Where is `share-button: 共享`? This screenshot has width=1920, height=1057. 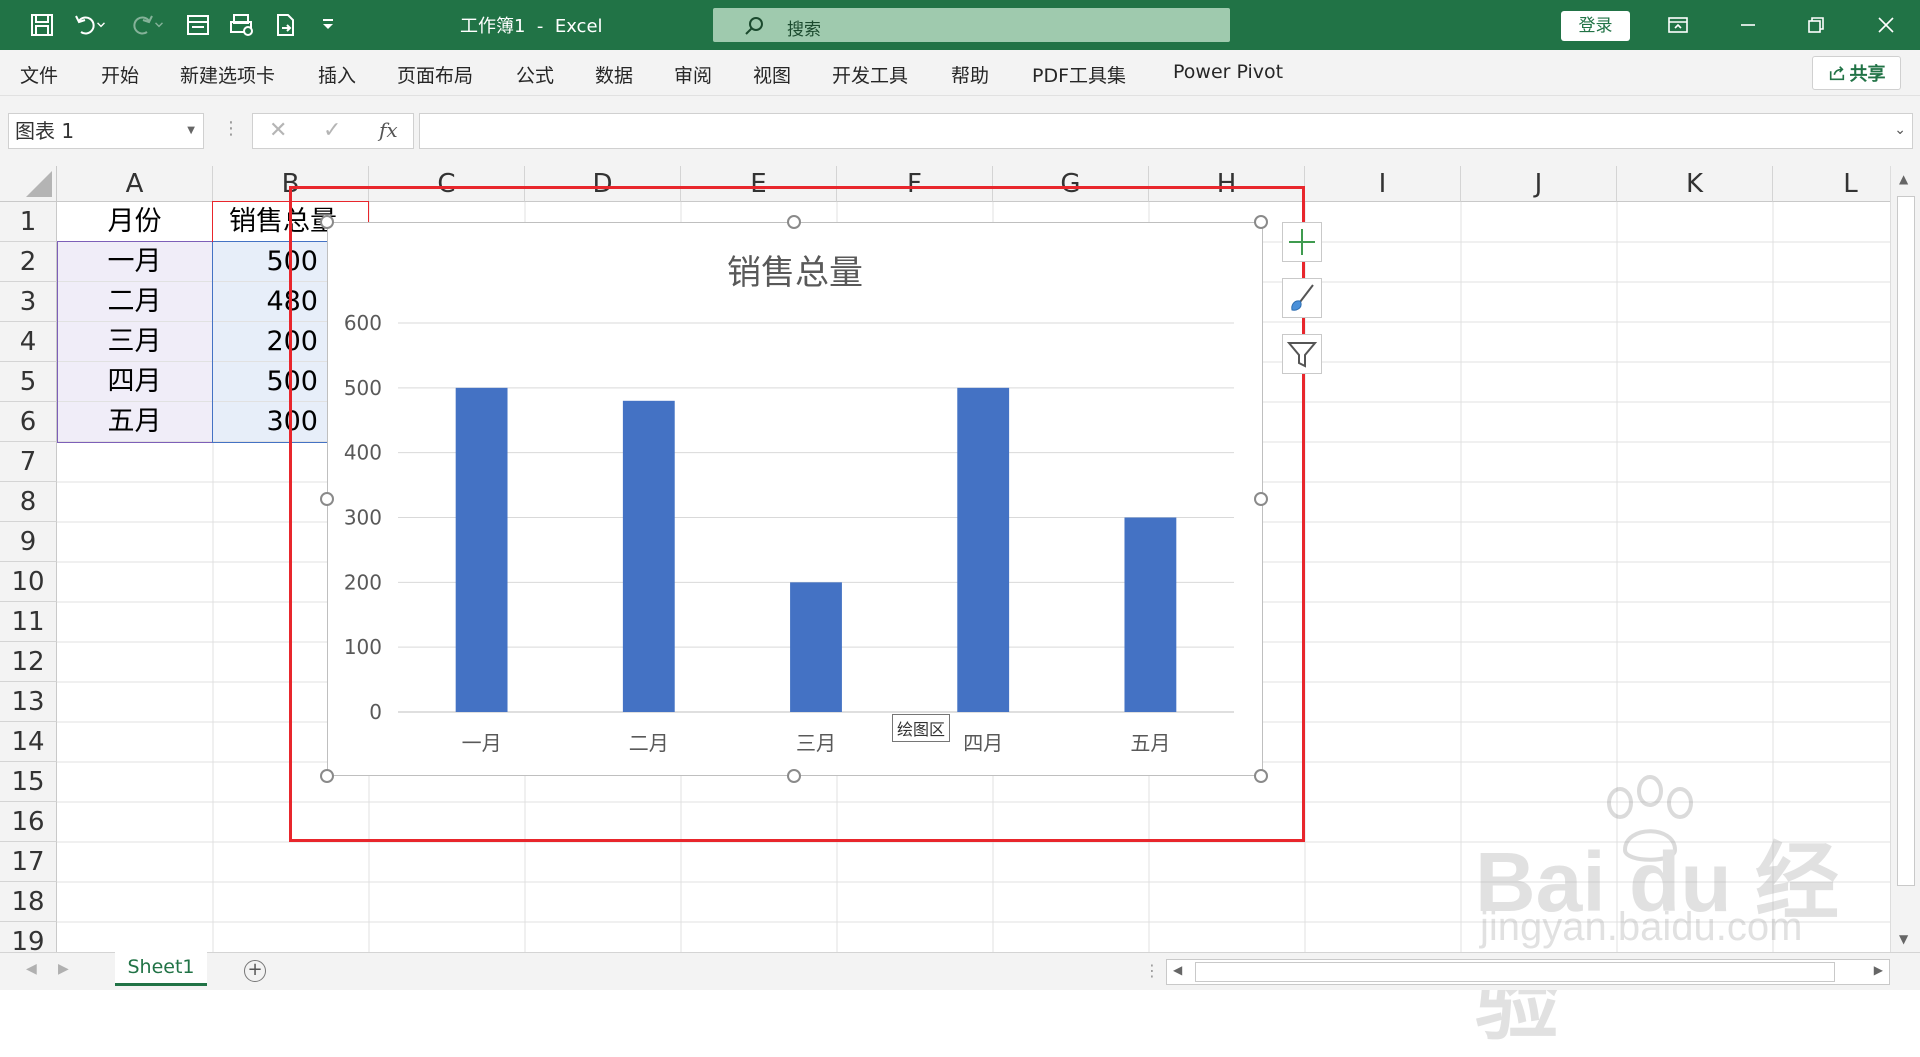
share-button: 共享 is located at coordinates (1856, 73).